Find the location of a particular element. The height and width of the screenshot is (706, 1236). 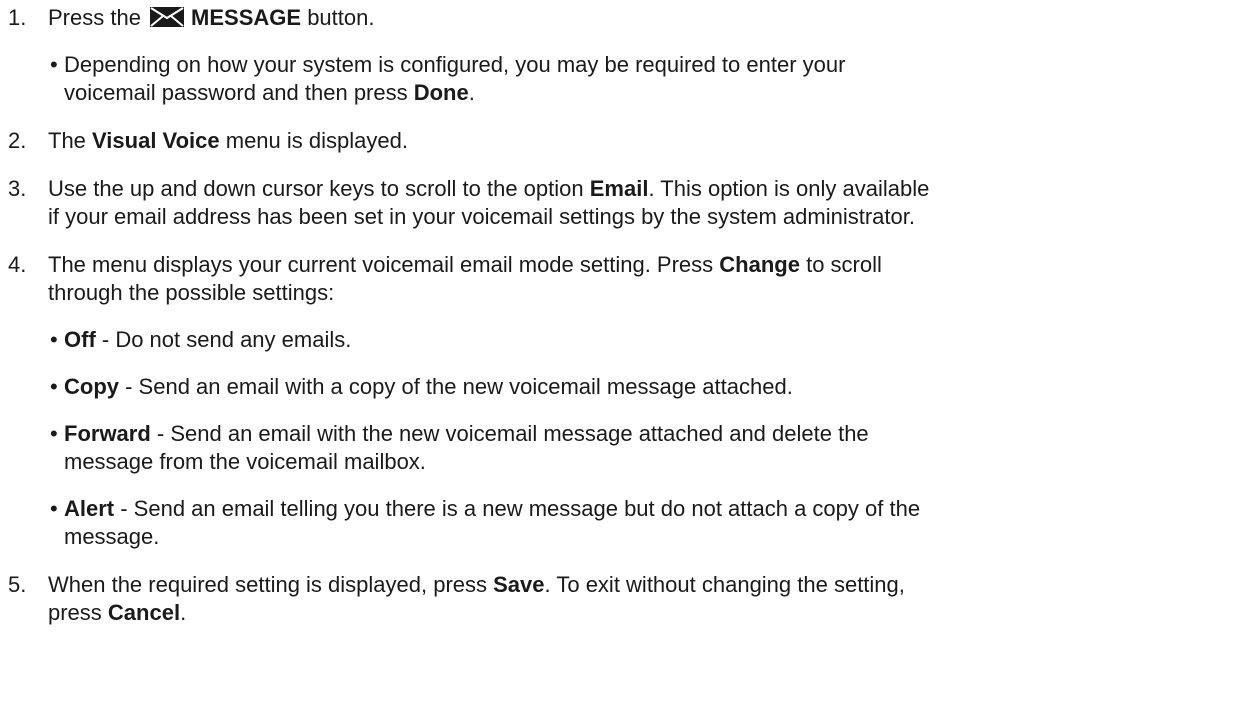

button-name: MESSAGE is located at coordinates (246, 17).